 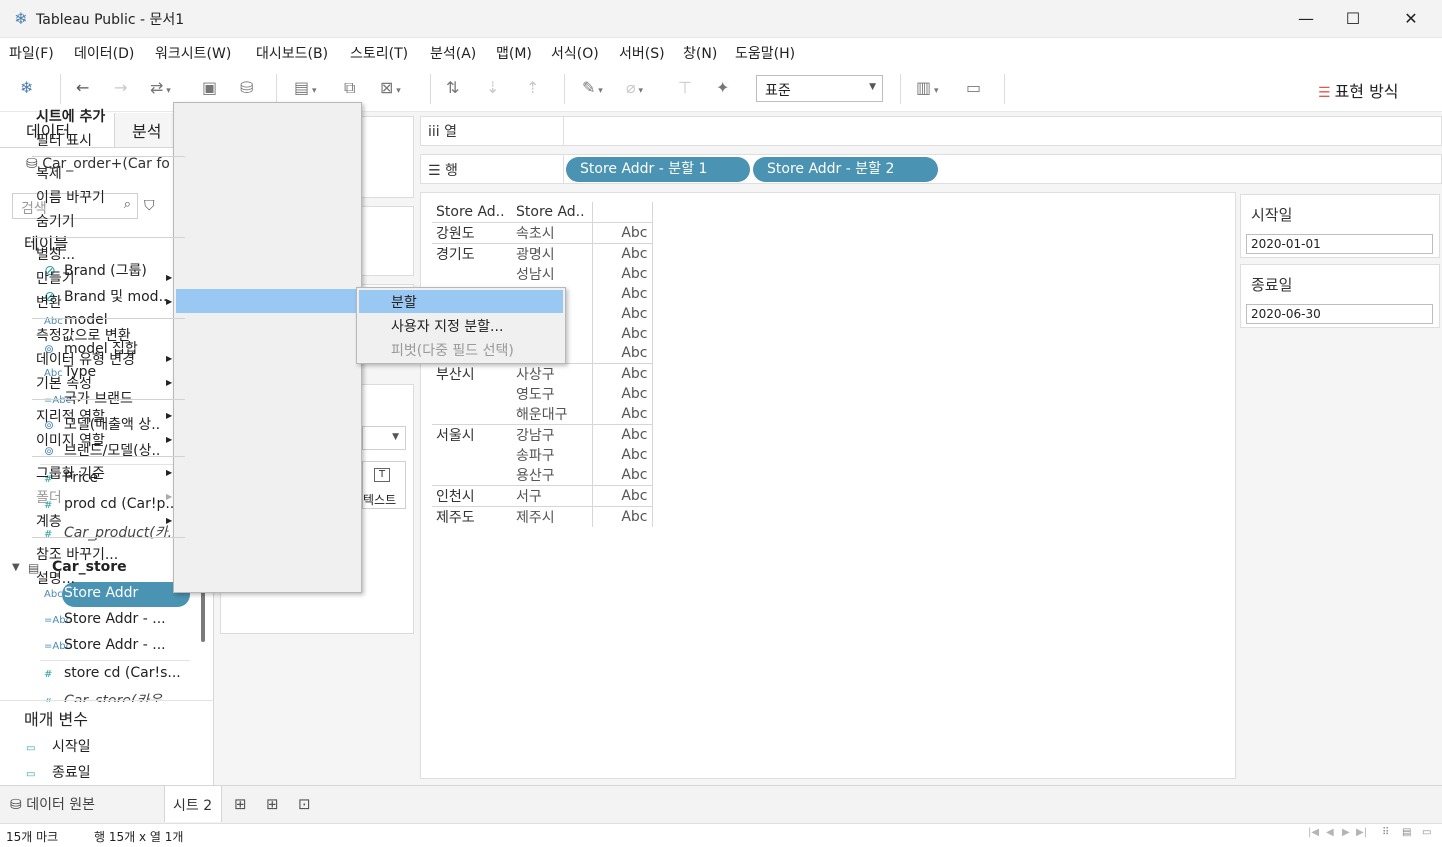 I want to click on menu-help: 도움말(H), so click(x=765, y=53).